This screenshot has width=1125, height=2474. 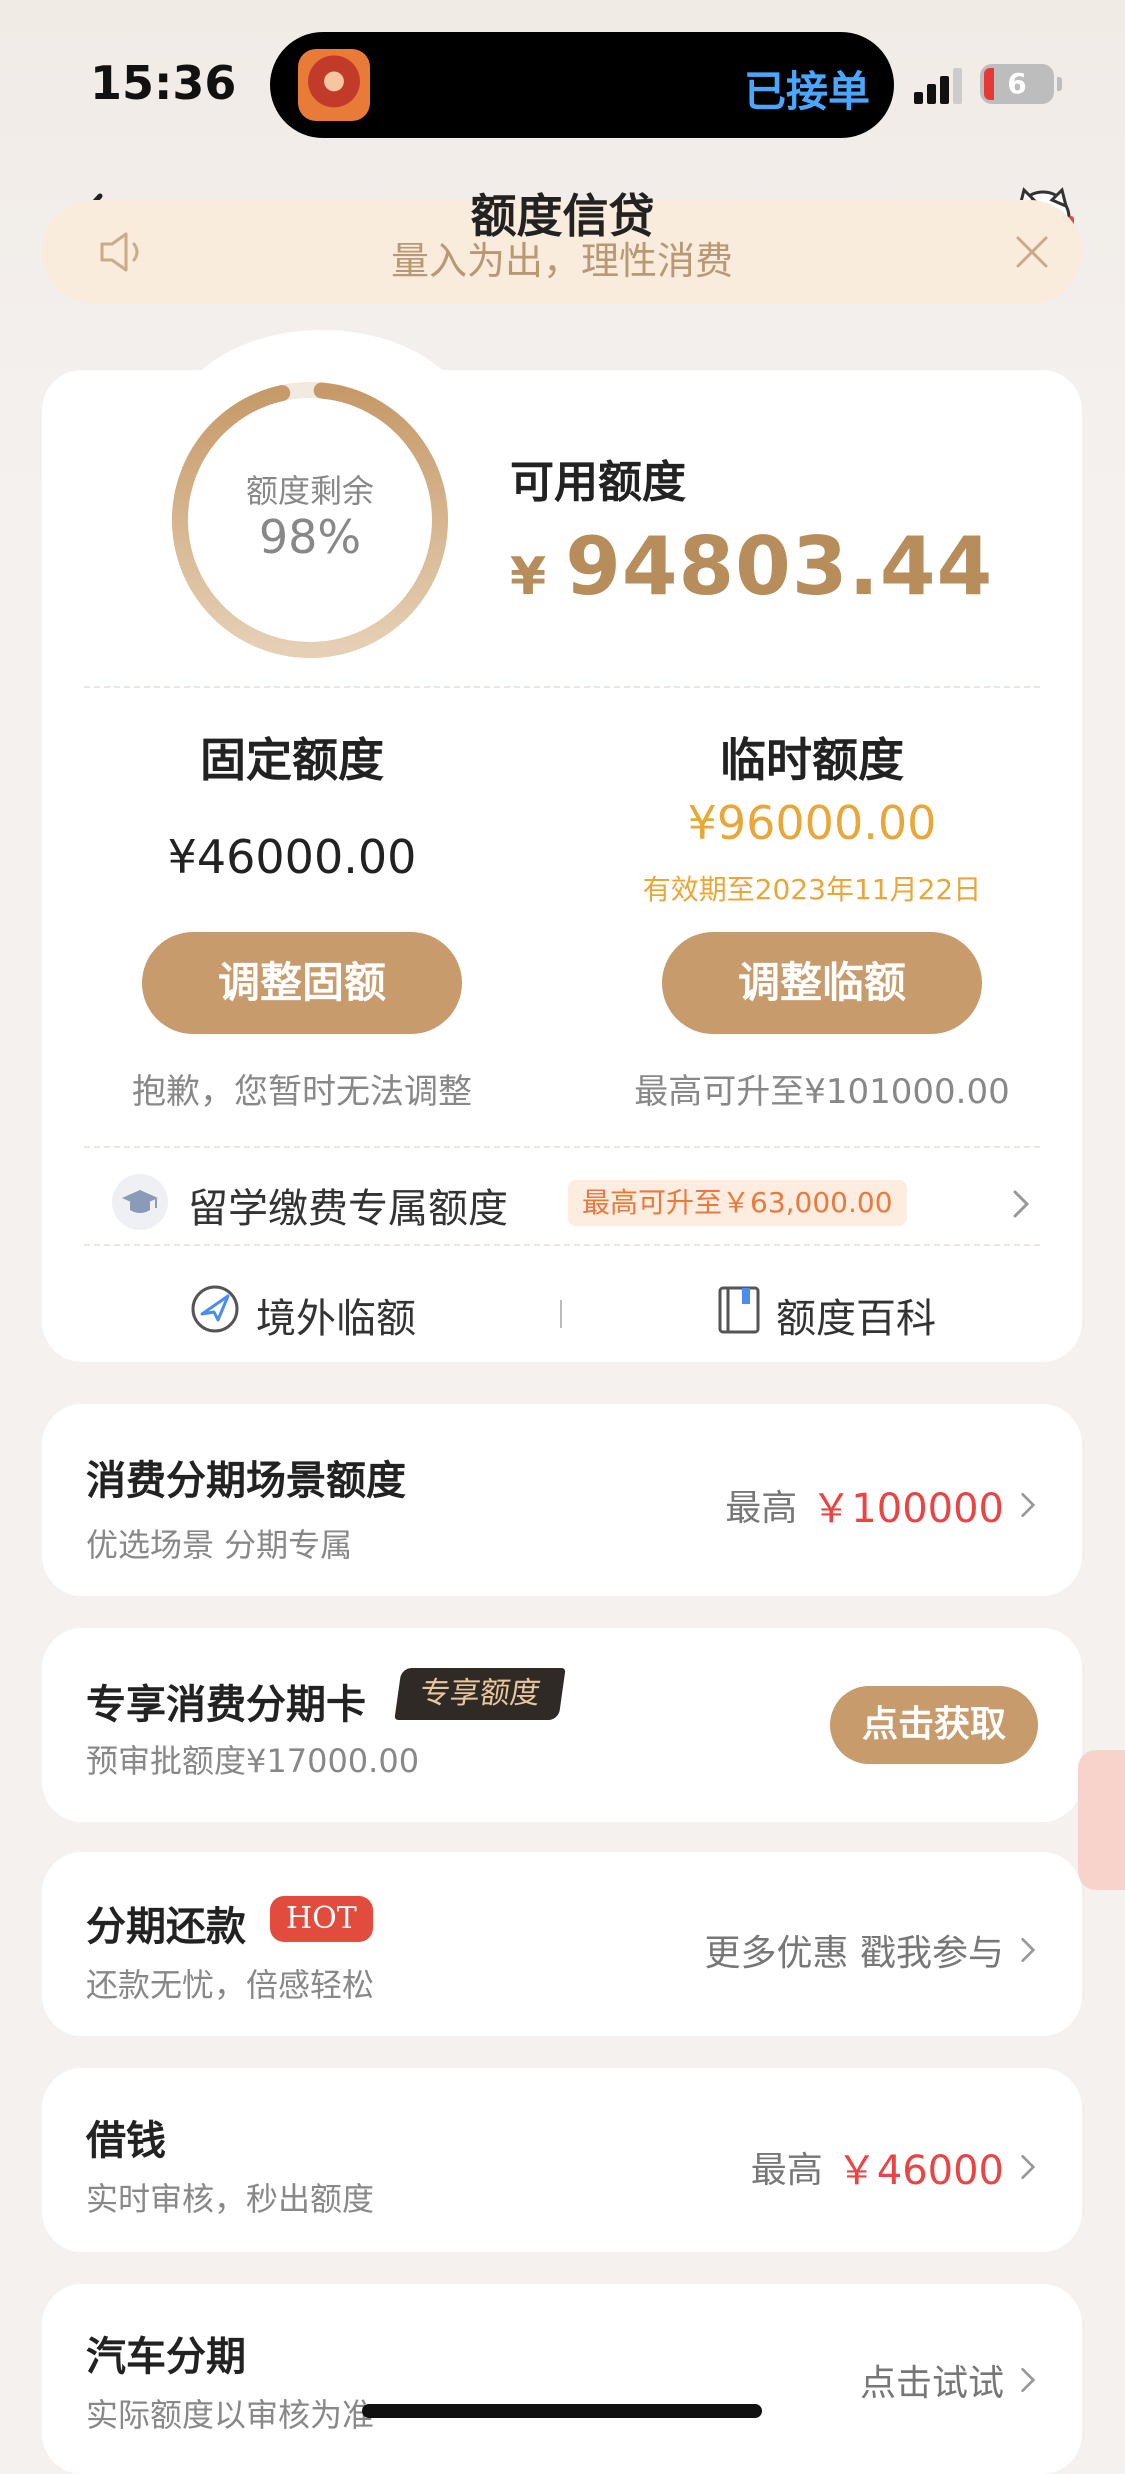 I want to click on installment-repay-title: 分期还款, so click(x=166, y=1927).